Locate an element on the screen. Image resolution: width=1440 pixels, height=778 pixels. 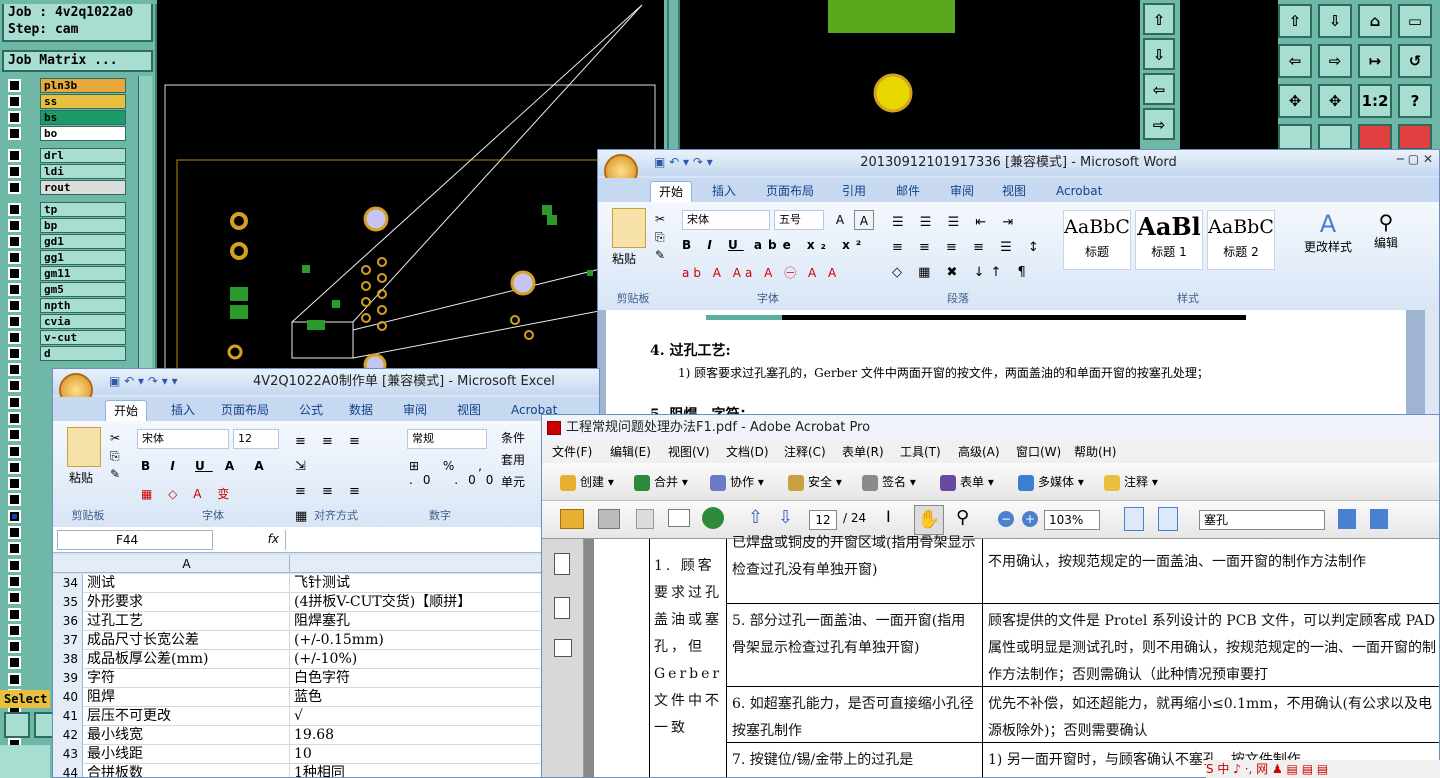
open-folder-icon is located at coordinates (572, 519).